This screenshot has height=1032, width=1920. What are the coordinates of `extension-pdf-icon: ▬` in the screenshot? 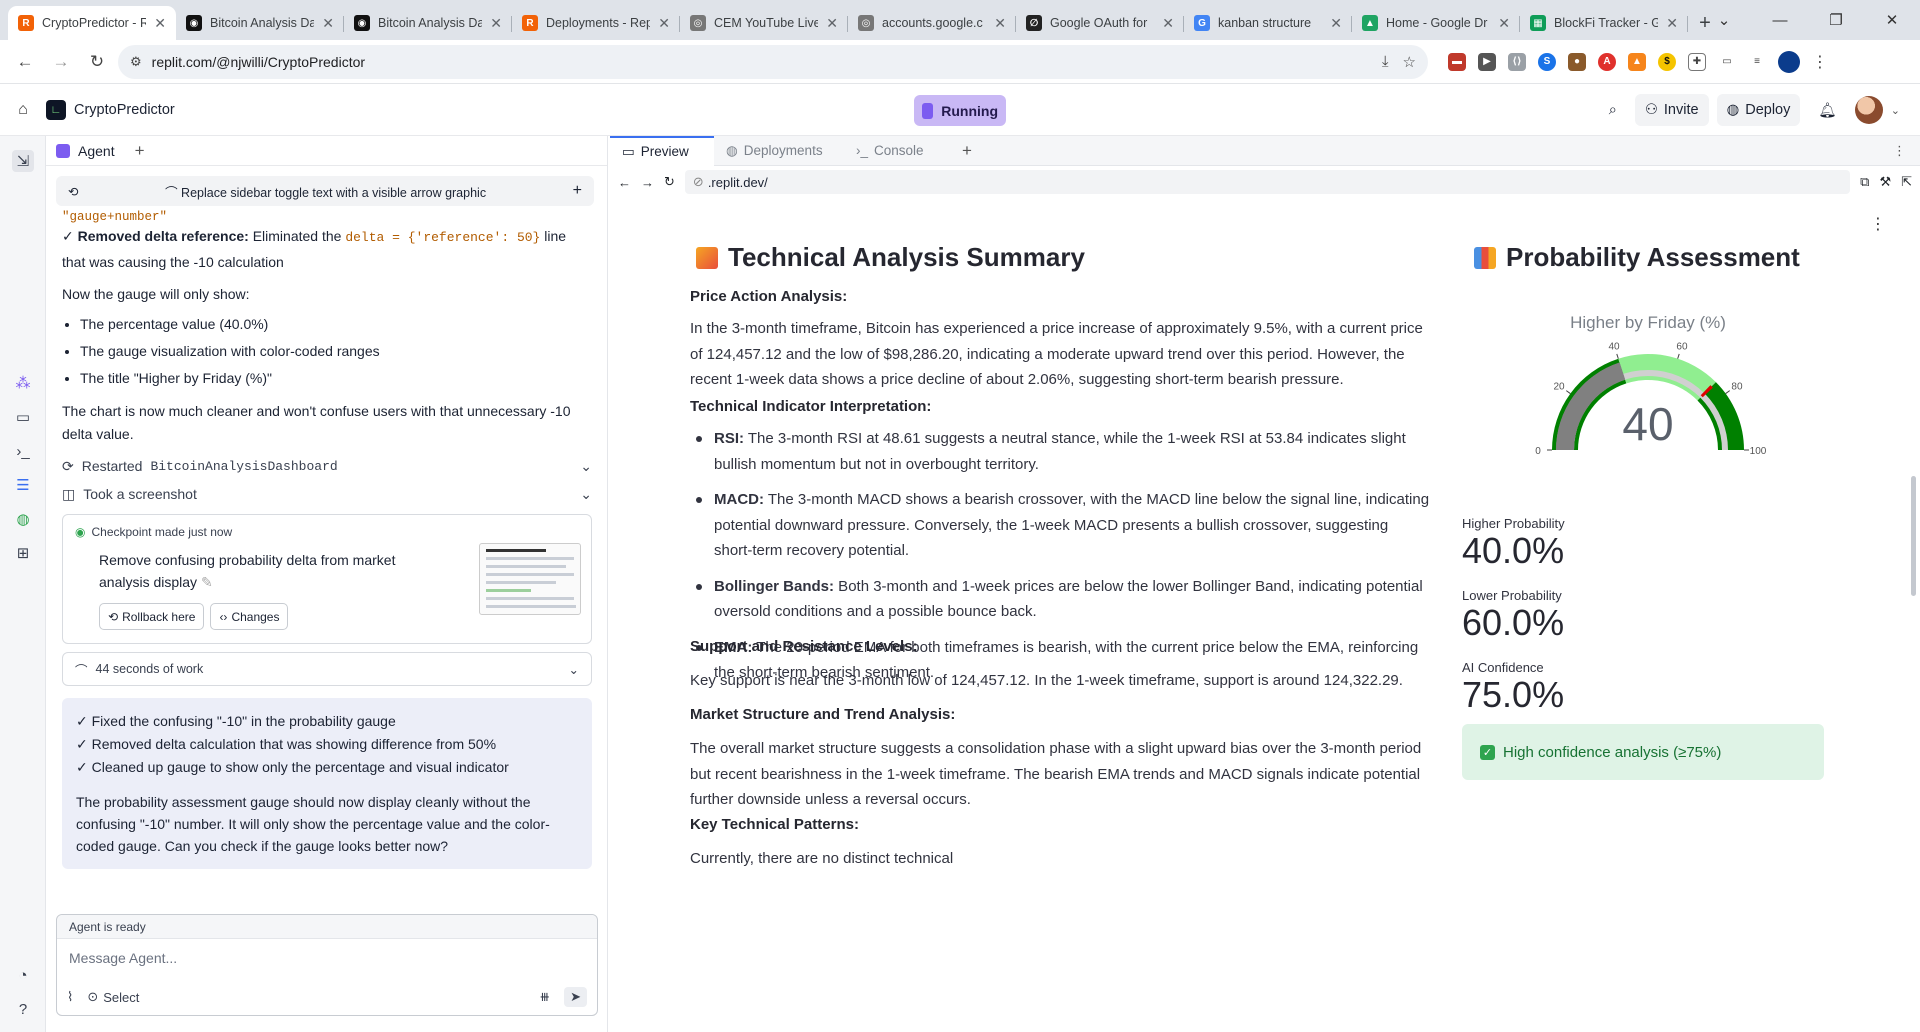 It's located at (1457, 61).